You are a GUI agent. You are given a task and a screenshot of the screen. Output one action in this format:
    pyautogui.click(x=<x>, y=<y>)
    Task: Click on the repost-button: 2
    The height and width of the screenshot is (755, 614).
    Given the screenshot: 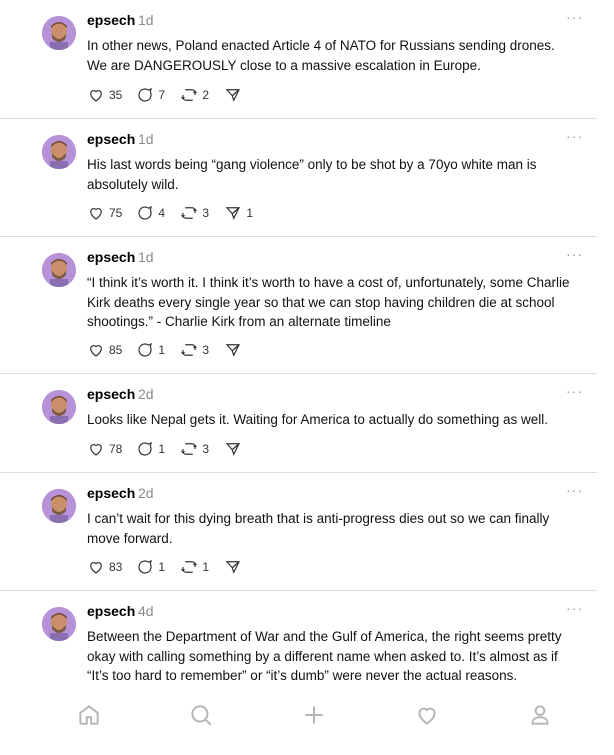 What is the action you would take?
    pyautogui.click(x=195, y=95)
    